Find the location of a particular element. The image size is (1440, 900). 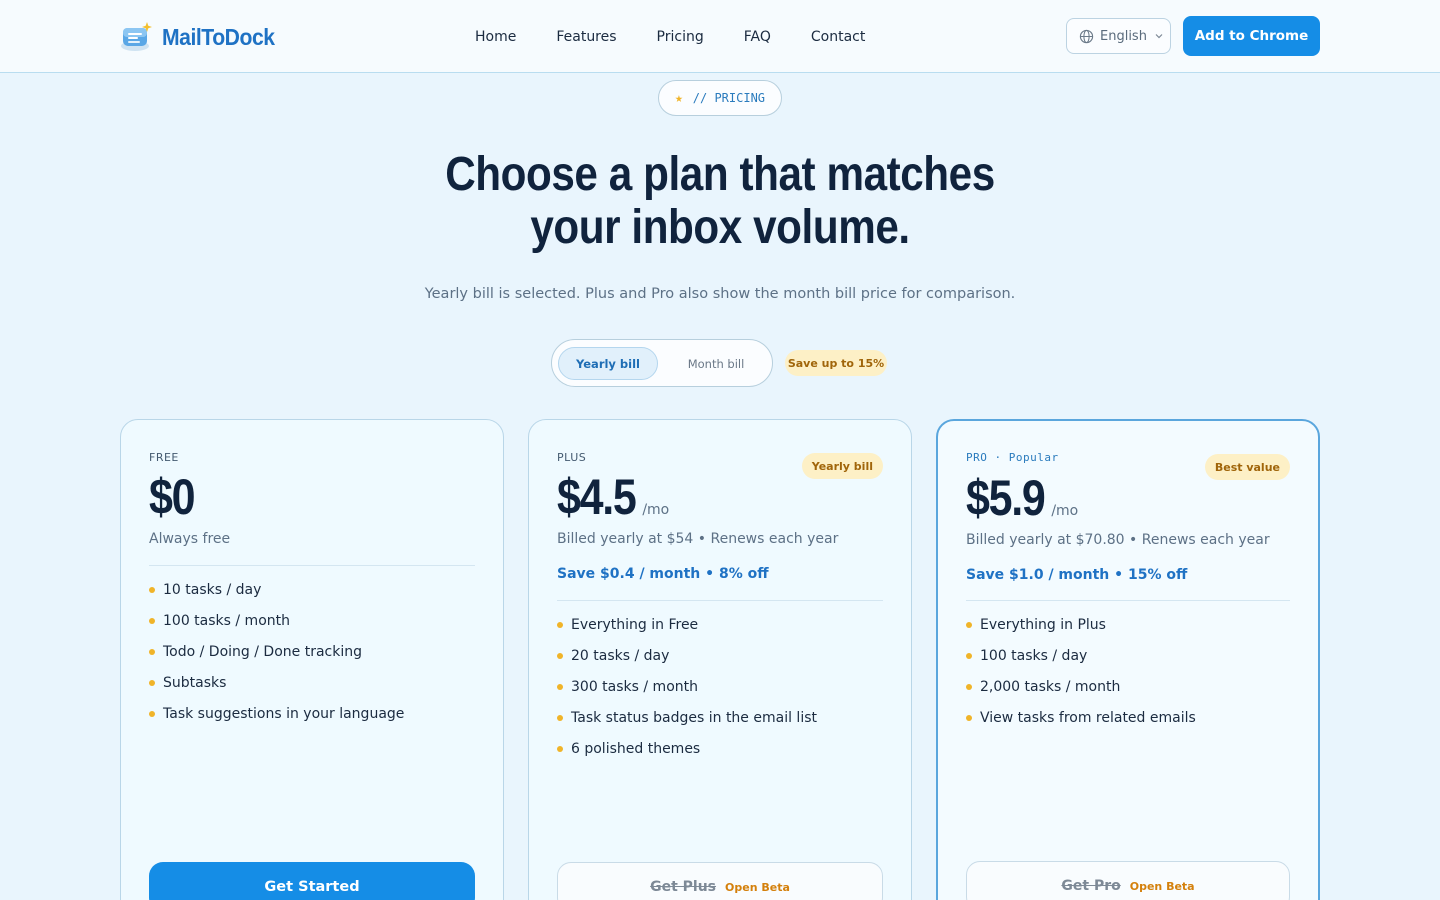

get-pro-button: Get Pro Open Beta is located at coordinates (1128, 880).